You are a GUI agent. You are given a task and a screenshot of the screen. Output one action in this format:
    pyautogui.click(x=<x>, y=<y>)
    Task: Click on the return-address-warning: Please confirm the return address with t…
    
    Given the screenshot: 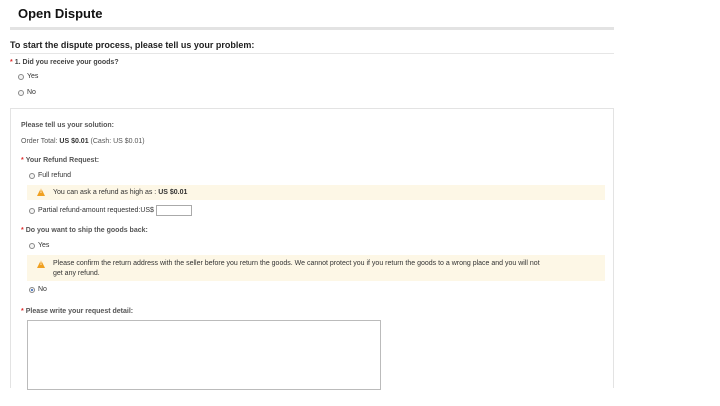 What is the action you would take?
    pyautogui.click(x=316, y=268)
    